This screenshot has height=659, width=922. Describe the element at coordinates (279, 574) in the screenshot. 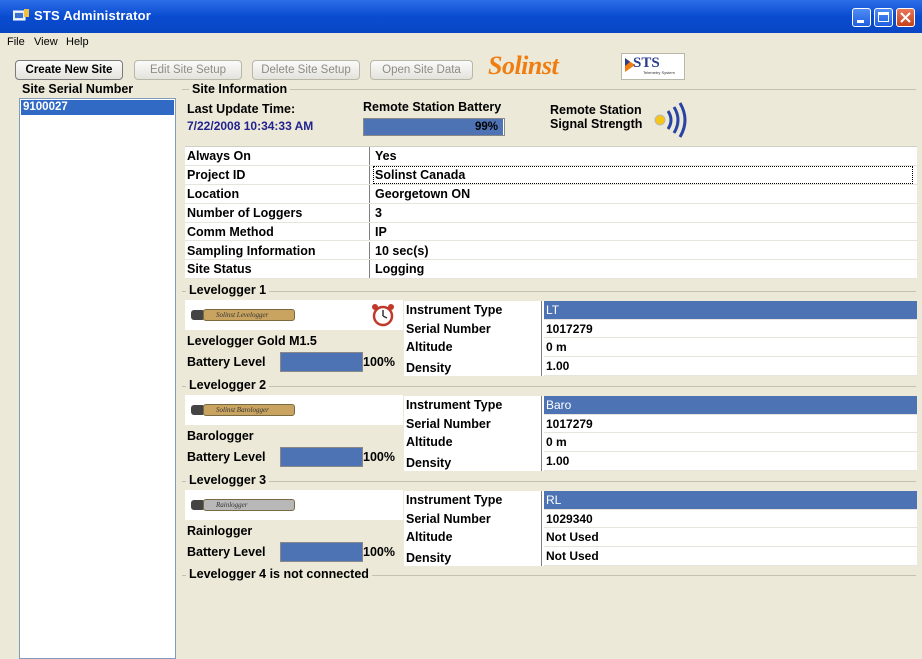

I see `logger4-status: Levelogger 4 is not connected` at that location.